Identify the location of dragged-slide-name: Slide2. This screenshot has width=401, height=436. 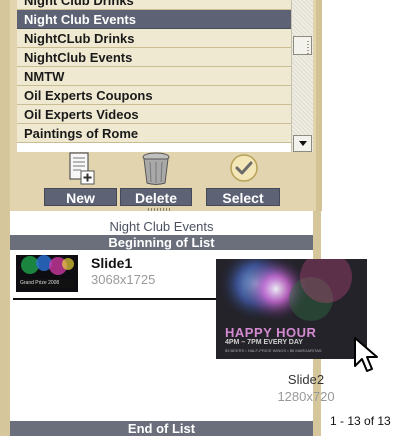
(306, 379).